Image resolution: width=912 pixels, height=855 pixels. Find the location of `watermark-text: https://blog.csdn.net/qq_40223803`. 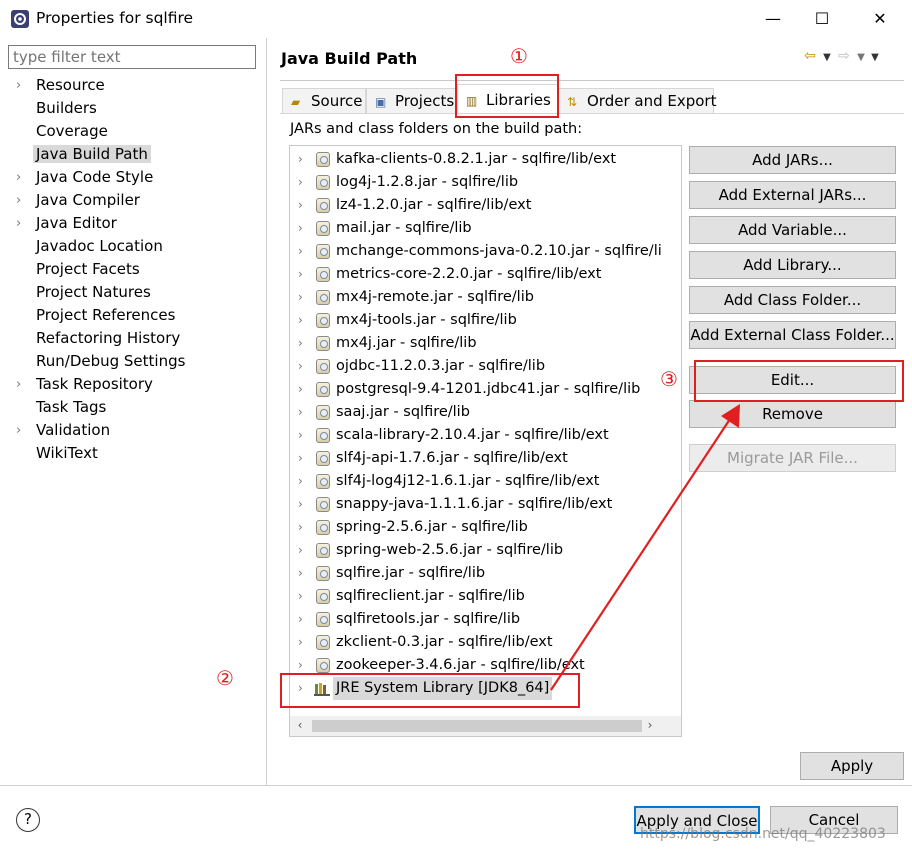

watermark-text: https://blog.csdn.net/qq_40223803 is located at coordinates (763, 834).